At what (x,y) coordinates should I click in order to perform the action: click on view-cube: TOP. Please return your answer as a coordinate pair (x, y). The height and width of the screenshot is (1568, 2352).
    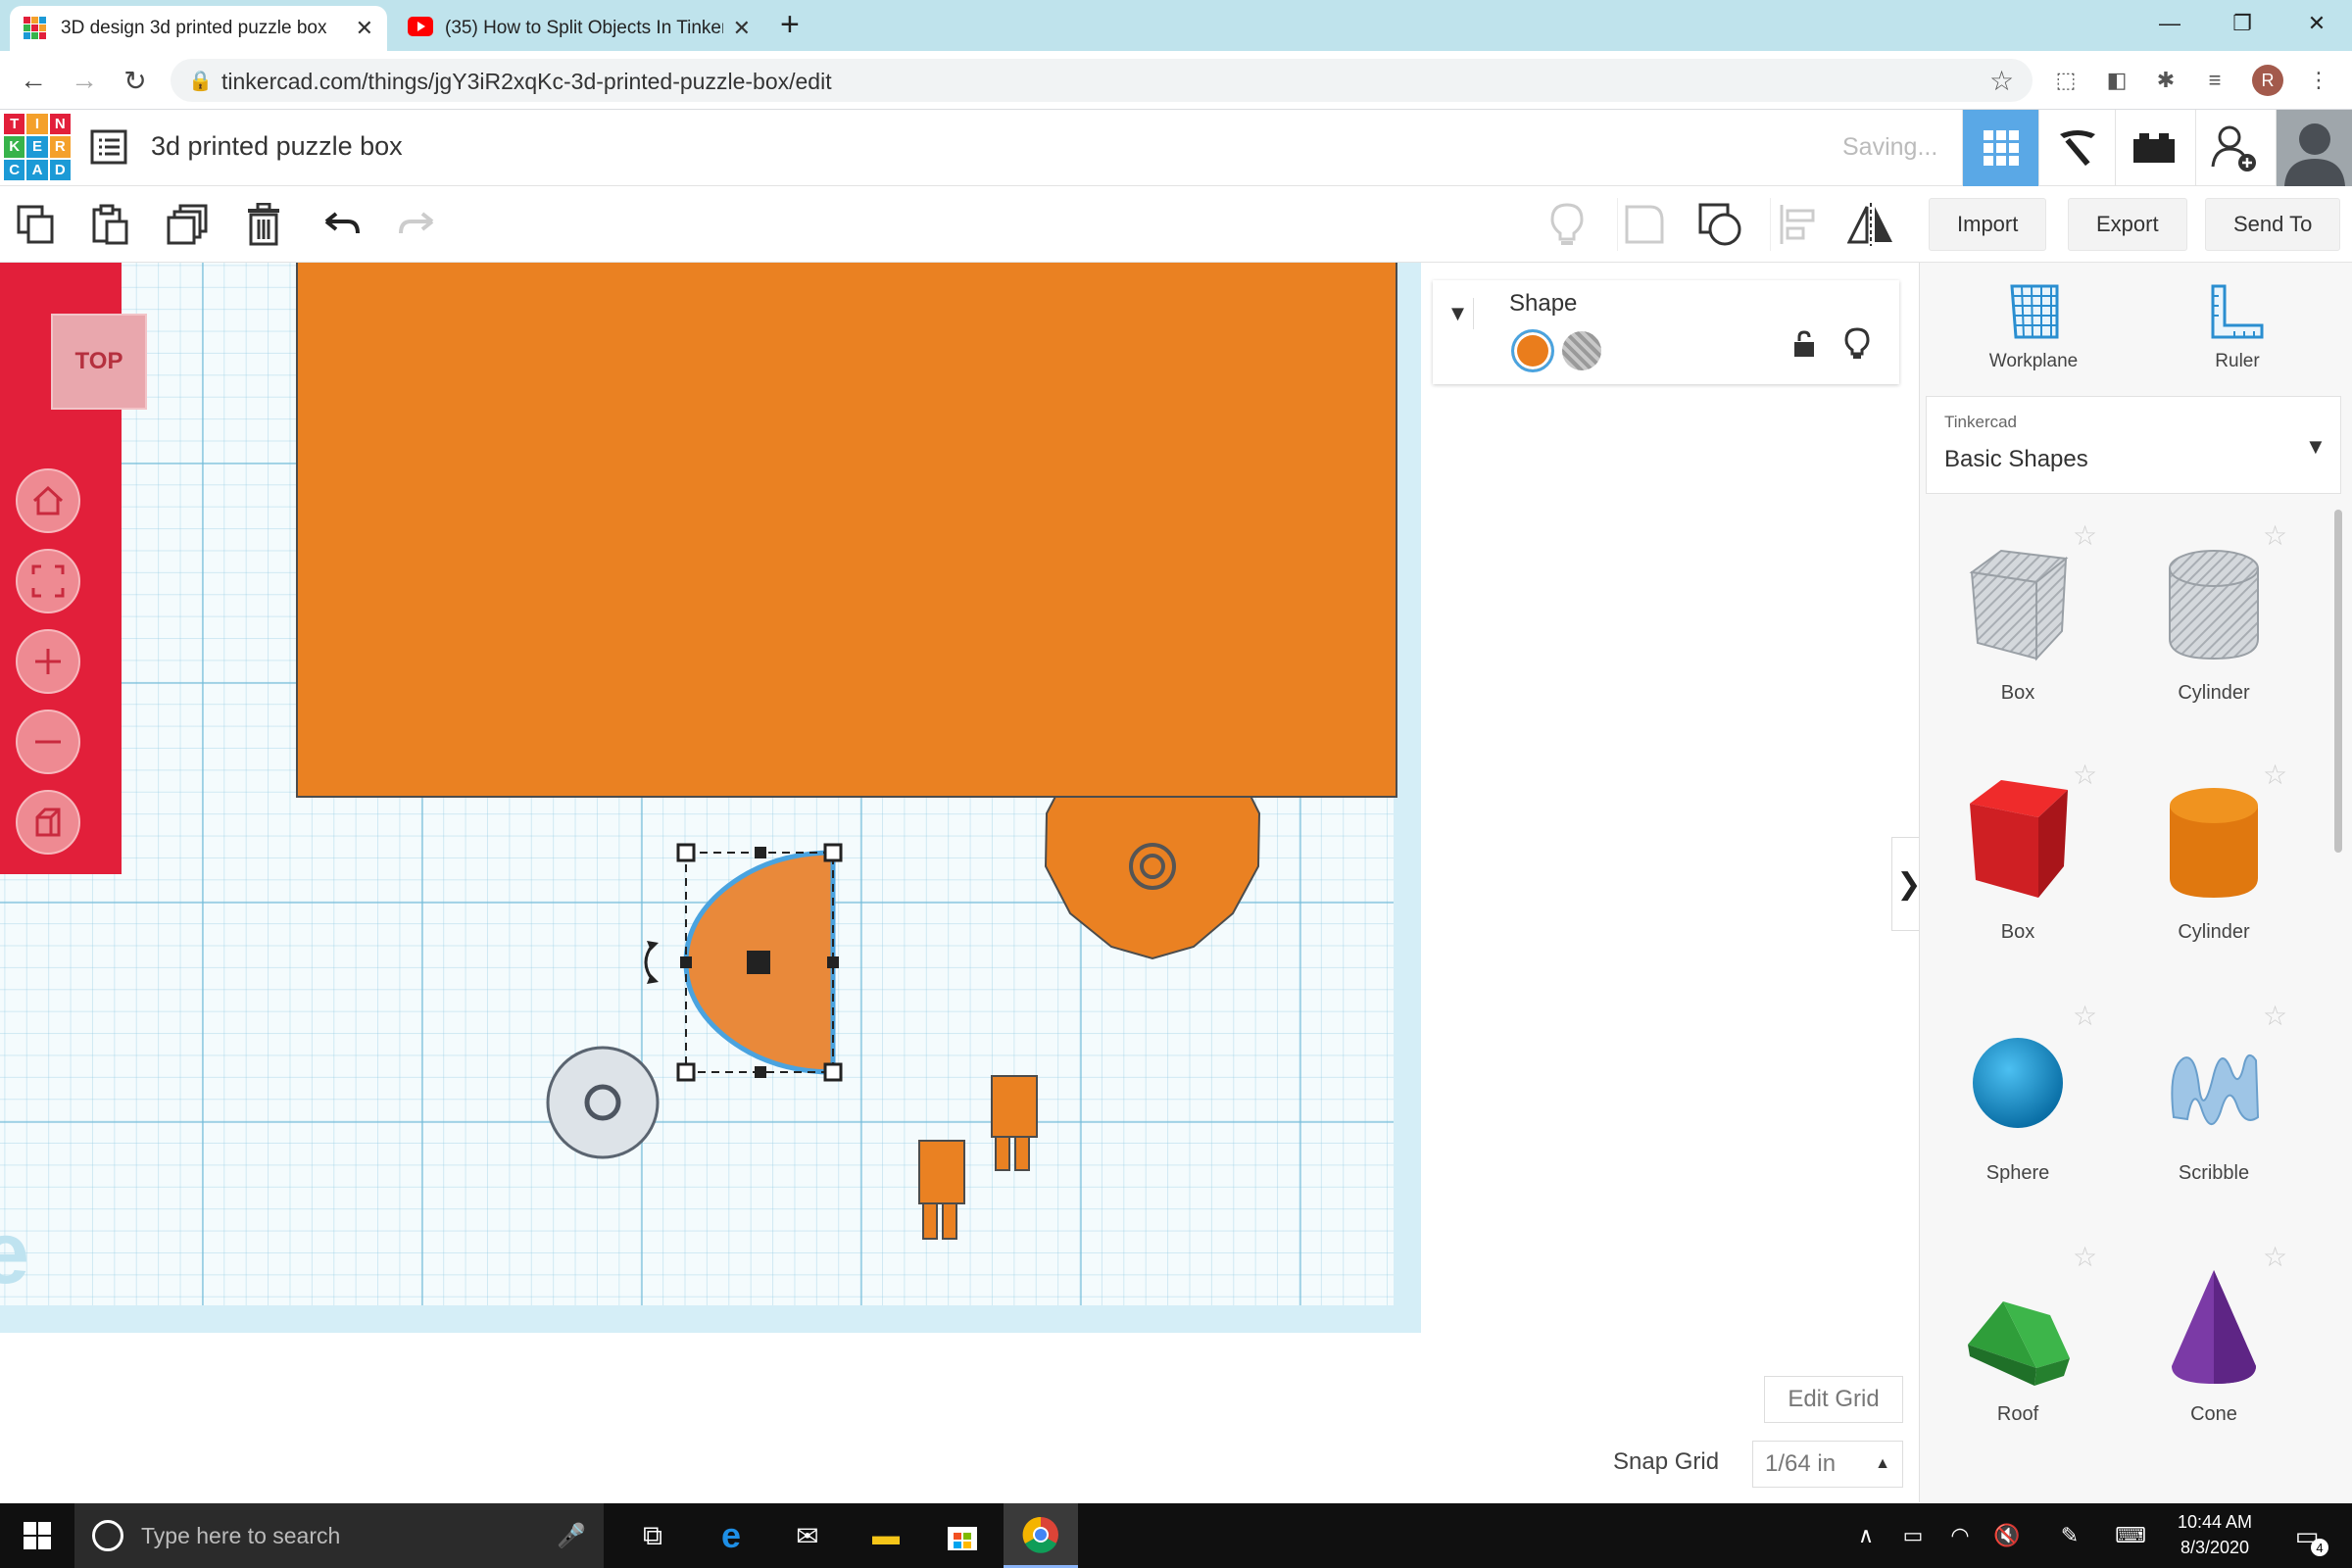
    Looking at the image, I should click on (99, 362).